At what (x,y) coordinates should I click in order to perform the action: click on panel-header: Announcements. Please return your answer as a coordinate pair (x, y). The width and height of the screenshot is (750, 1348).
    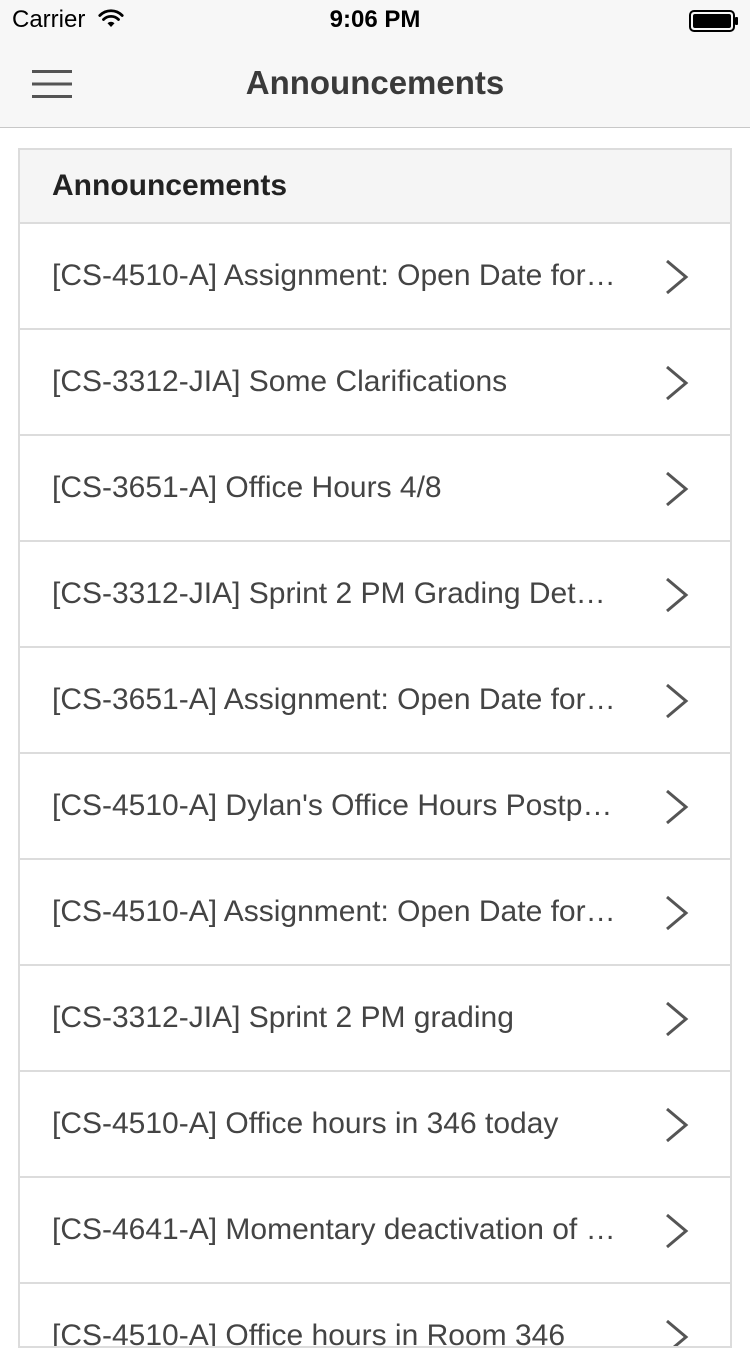
    Looking at the image, I should click on (375, 187).